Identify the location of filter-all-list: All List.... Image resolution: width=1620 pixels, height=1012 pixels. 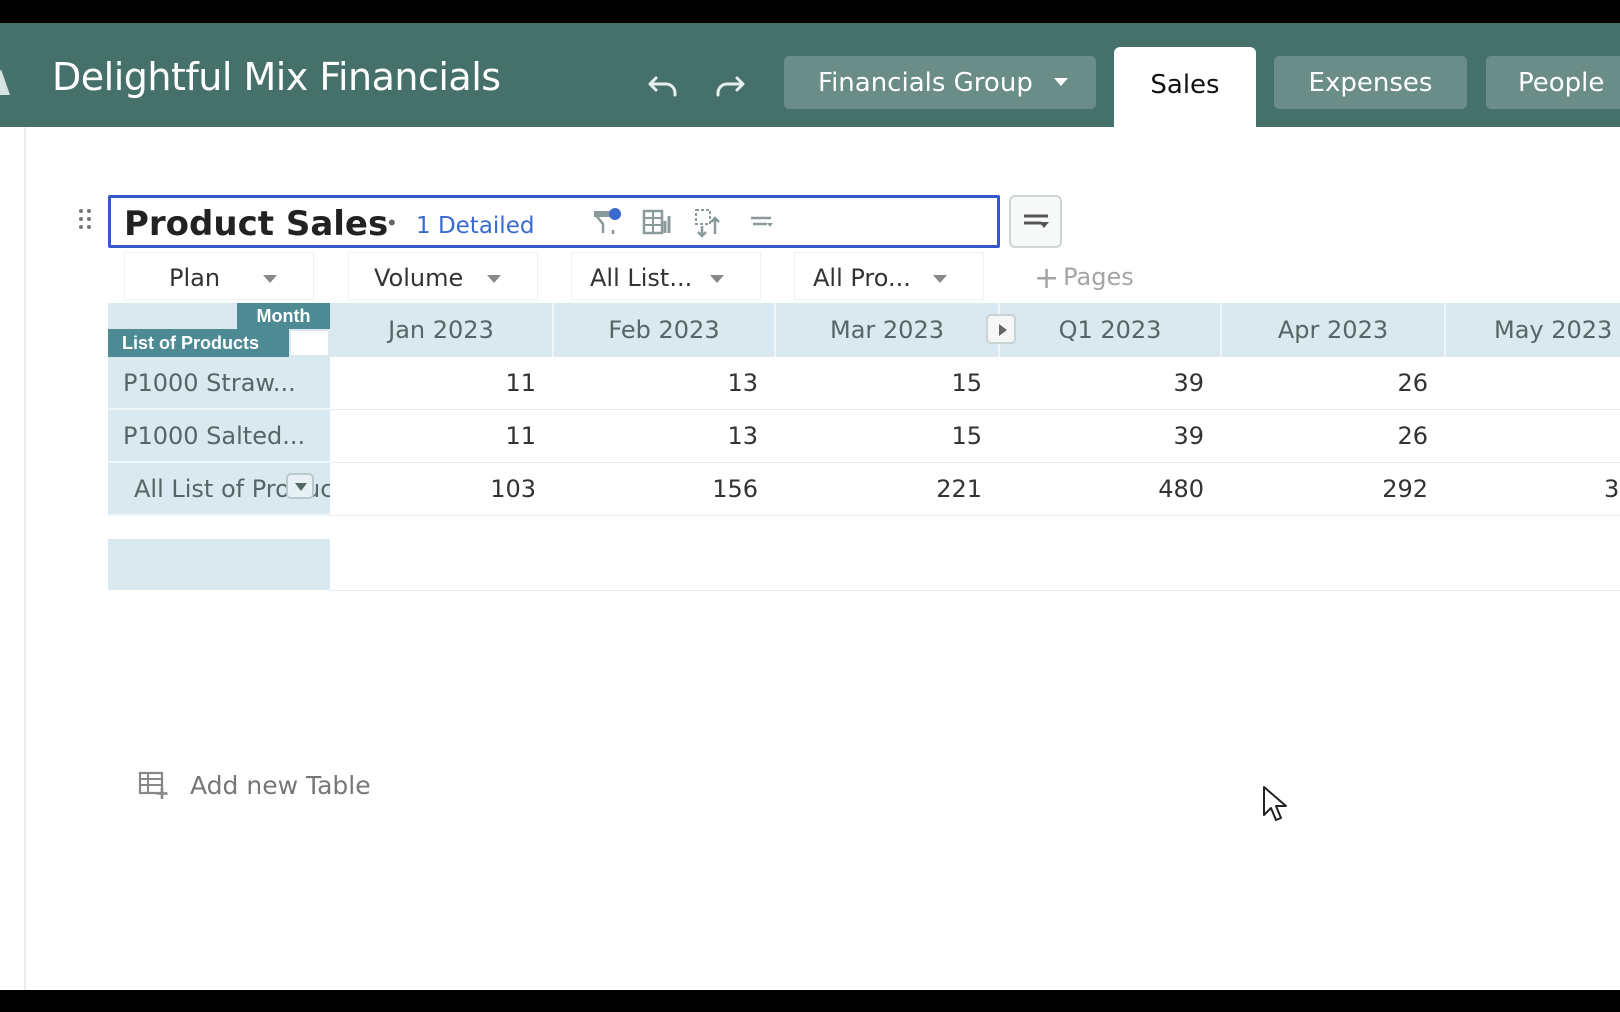
(666, 276).